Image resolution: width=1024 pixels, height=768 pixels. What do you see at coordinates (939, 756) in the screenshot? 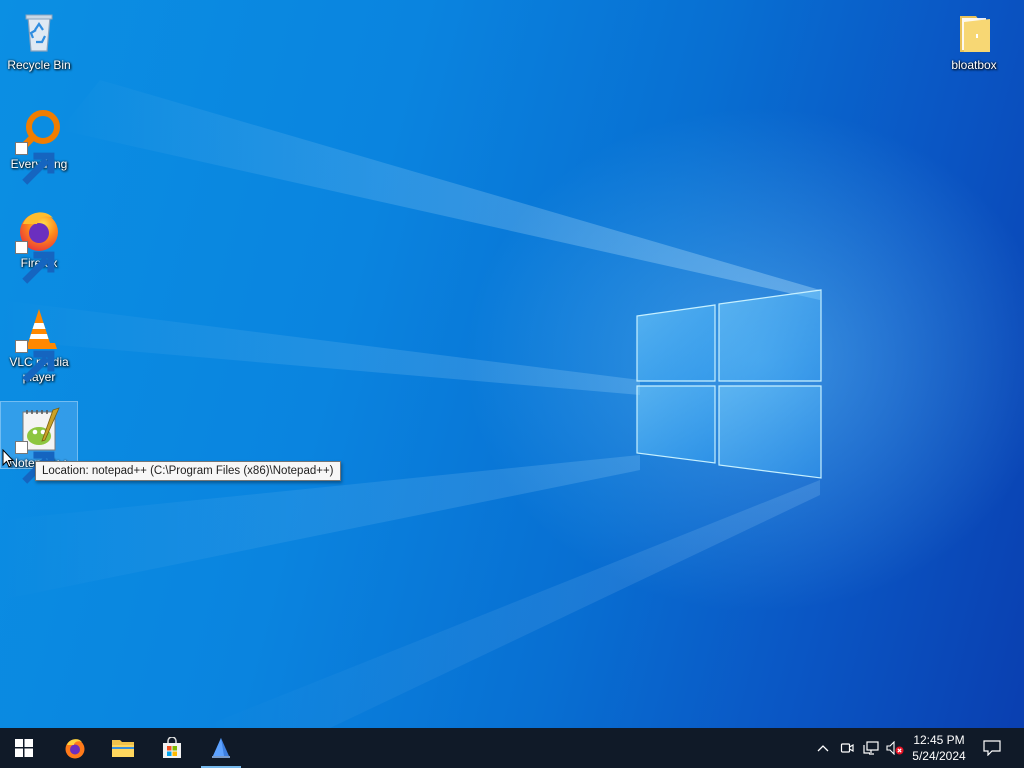
I see `clock-date: 5/24/2024` at bounding box center [939, 756].